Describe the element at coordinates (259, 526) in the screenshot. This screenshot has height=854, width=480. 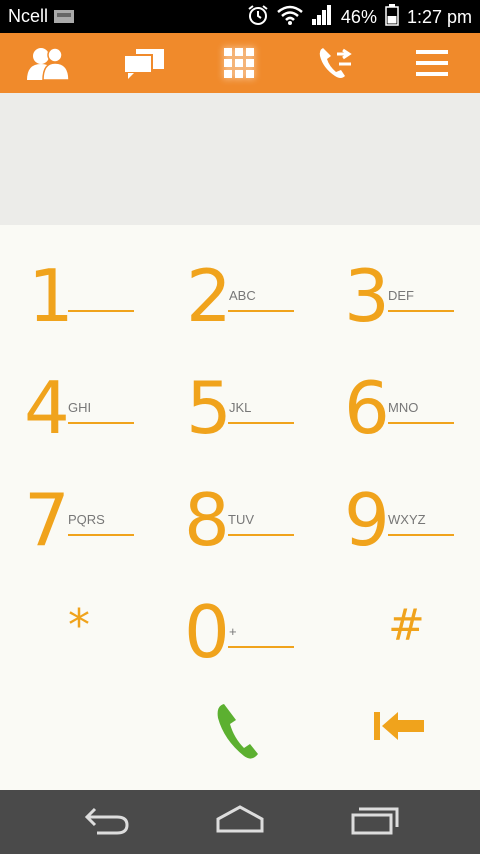
I see `key-8: 8 TUV` at that location.